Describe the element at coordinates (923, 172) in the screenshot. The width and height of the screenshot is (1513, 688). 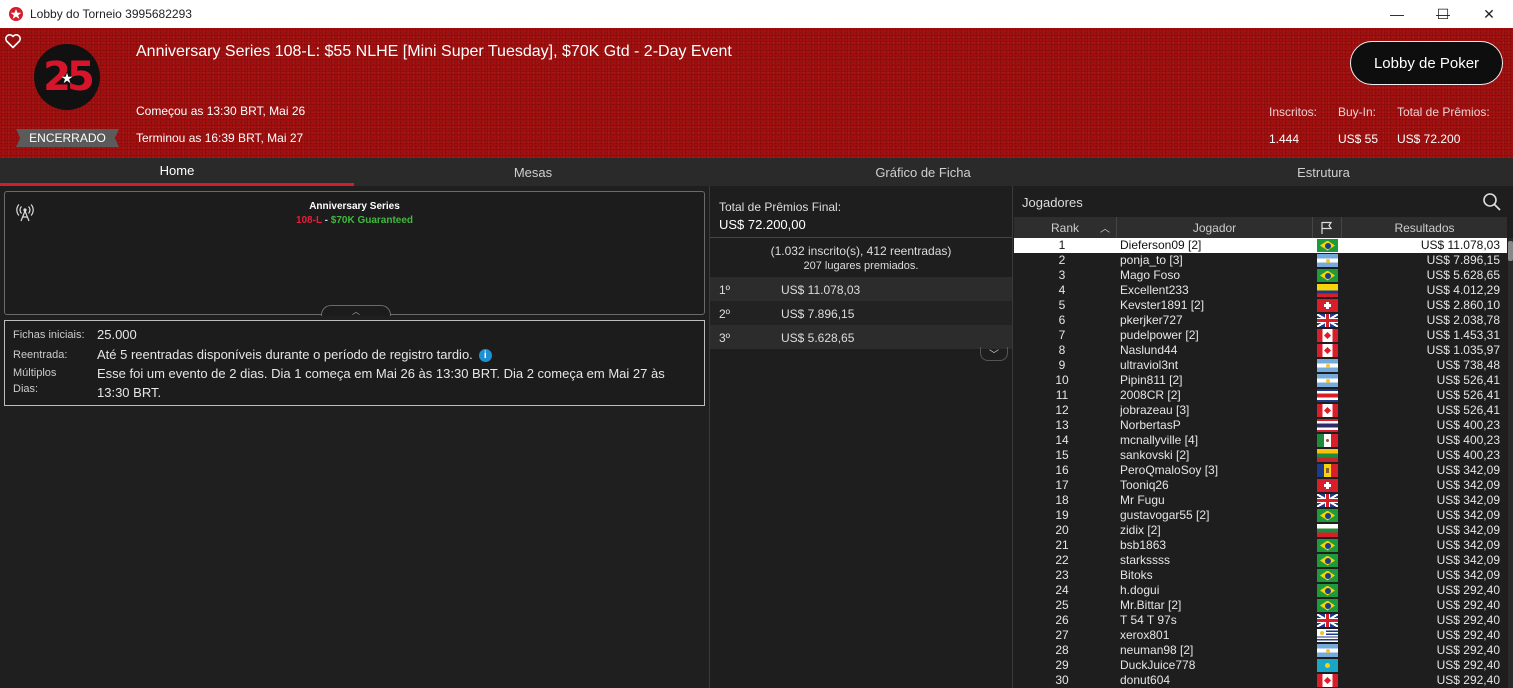
I see `tab-chip-graph: Gráfico de Ficha` at that location.